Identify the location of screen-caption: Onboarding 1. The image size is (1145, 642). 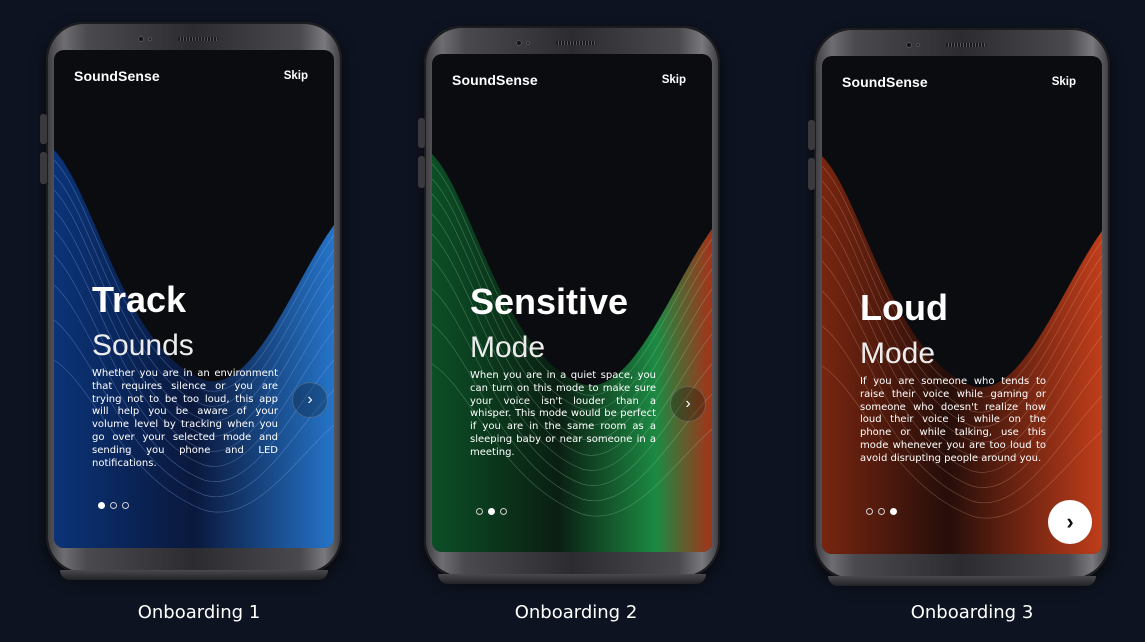
(199, 612).